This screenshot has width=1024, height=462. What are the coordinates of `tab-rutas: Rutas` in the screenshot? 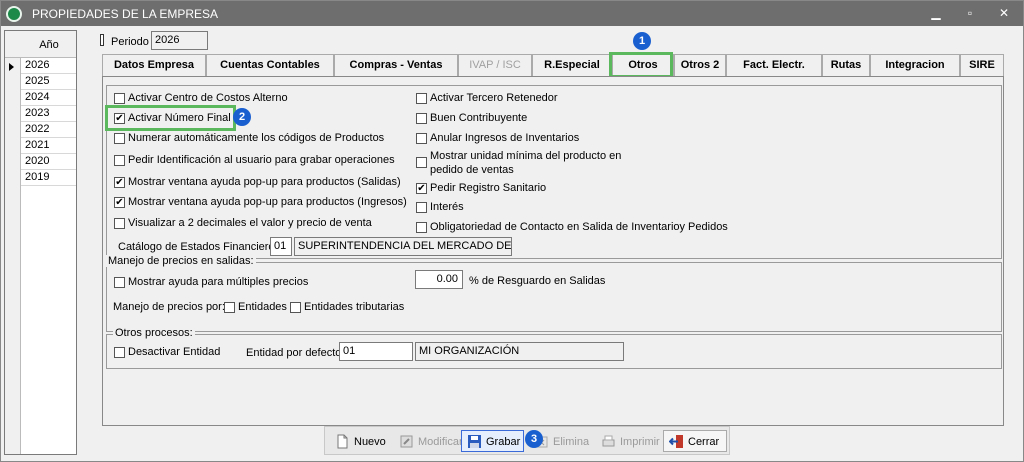 It's located at (846, 65).